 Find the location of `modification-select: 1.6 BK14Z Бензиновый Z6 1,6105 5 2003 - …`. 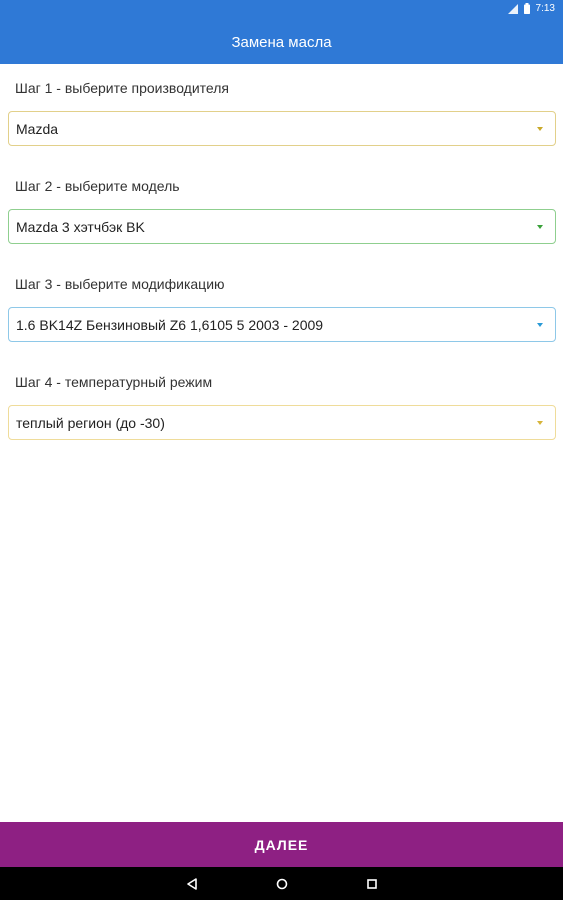

modification-select: 1.6 BK14Z Бензиновый Z6 1,6105 5 2003 - … is located at coordinates (282, 324).